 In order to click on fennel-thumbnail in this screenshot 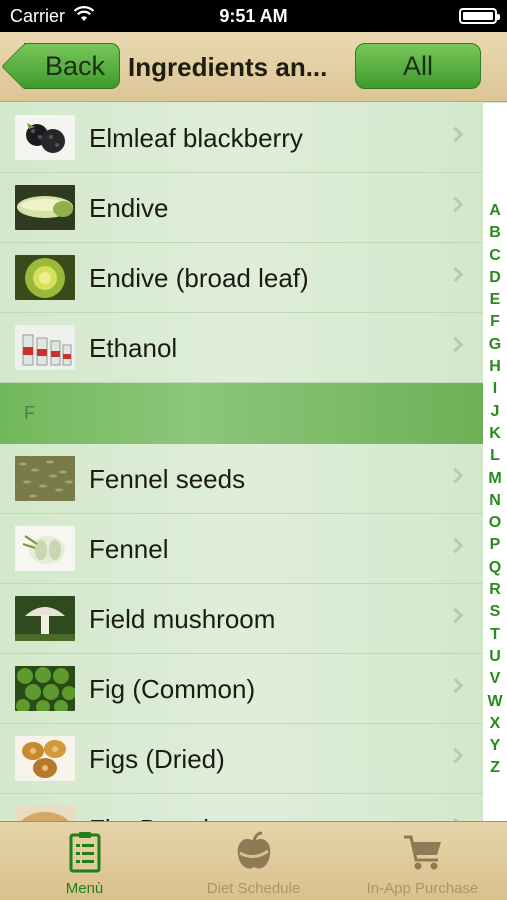, I will do `click(45, 548)`.